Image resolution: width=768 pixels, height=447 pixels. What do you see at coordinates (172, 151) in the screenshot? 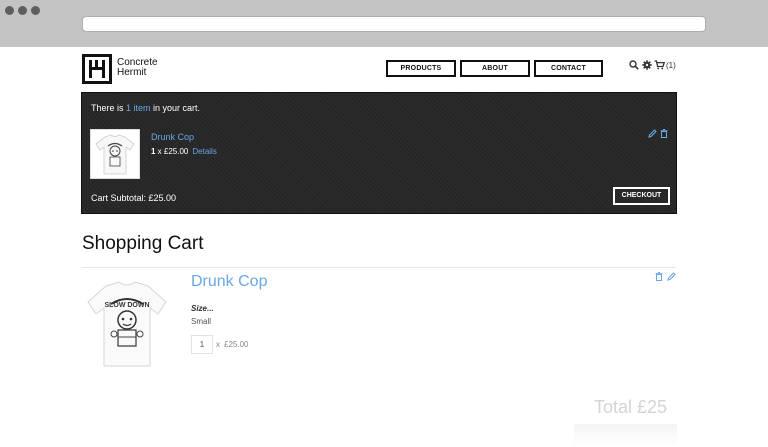
I see `mini-cart-qty-price: x £25.00` at bounding box center [172, 151].